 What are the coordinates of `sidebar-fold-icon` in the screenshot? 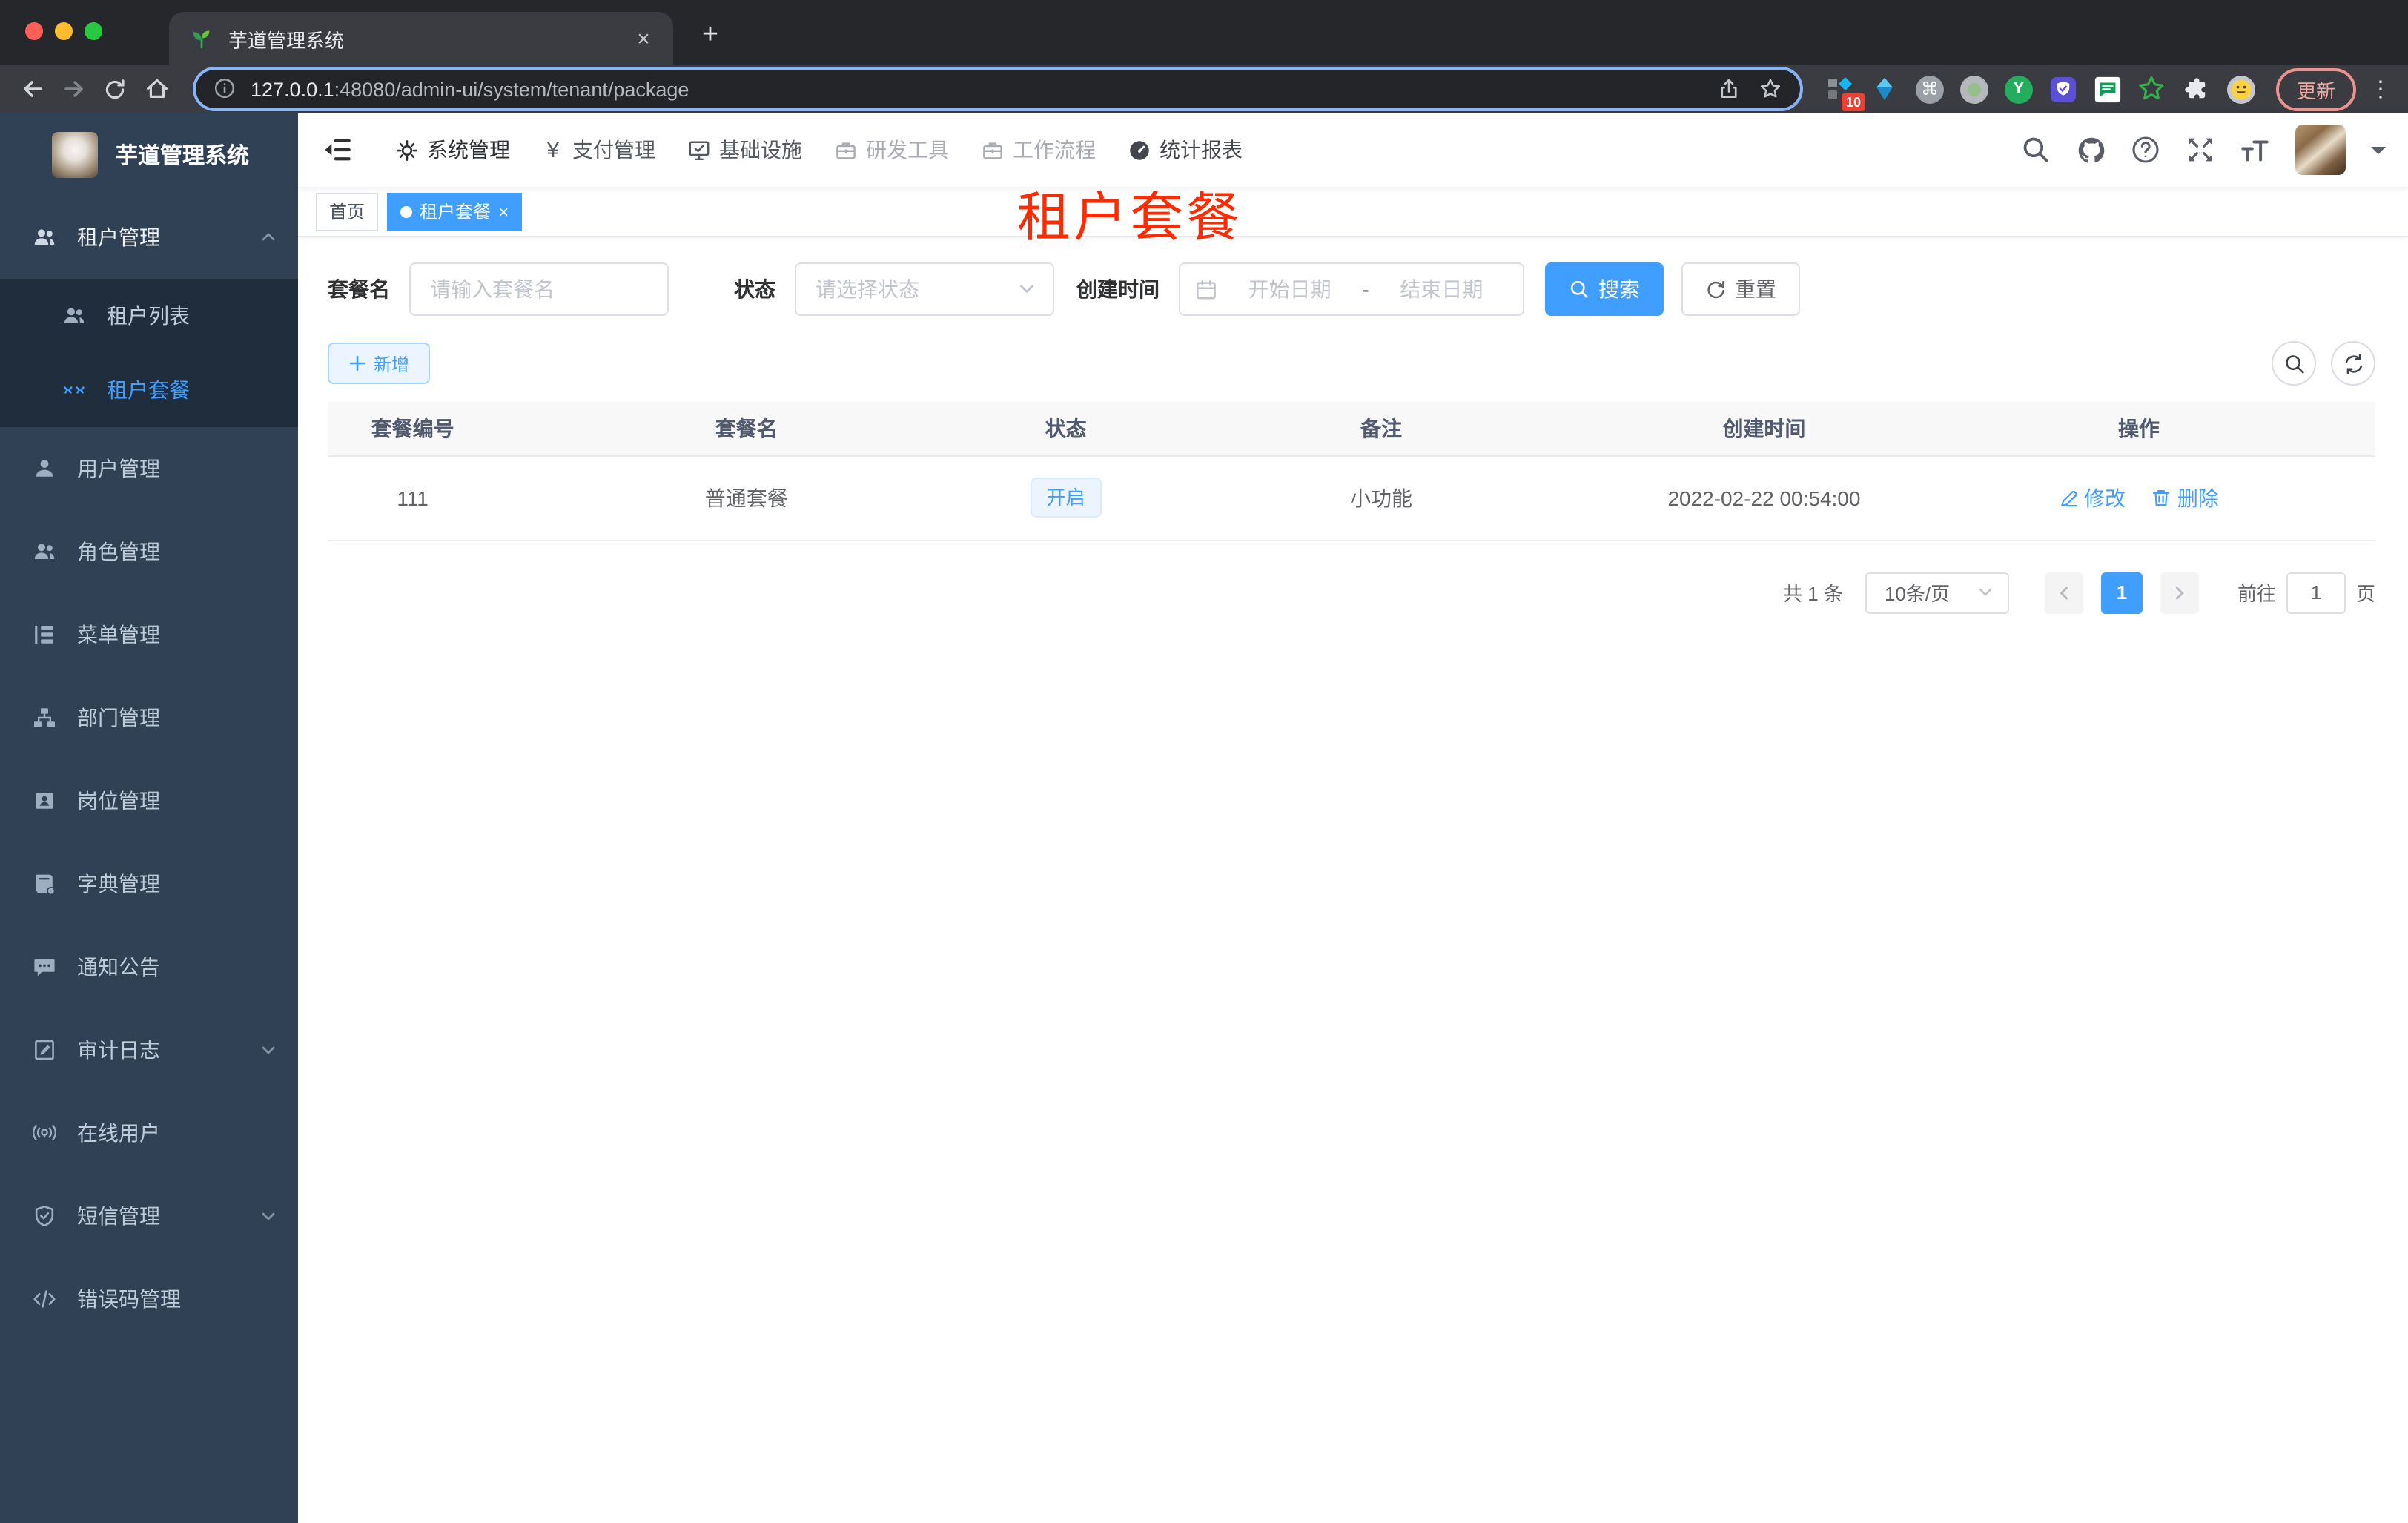 It's located at (336, 150).